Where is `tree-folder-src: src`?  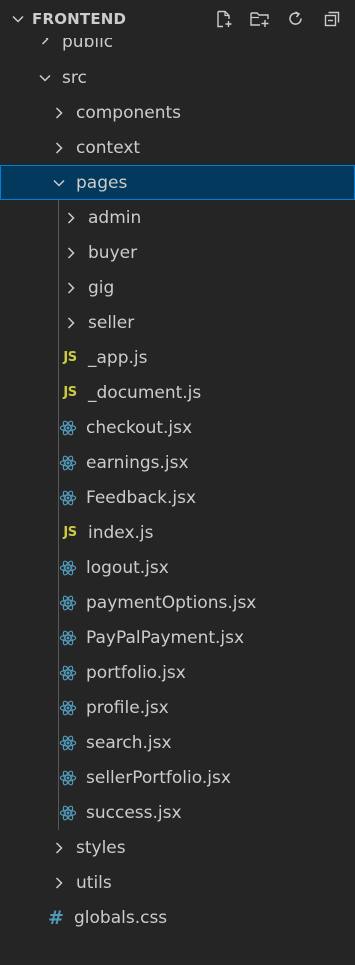 tree-folder-src: src is located at coordinates (177, 77).